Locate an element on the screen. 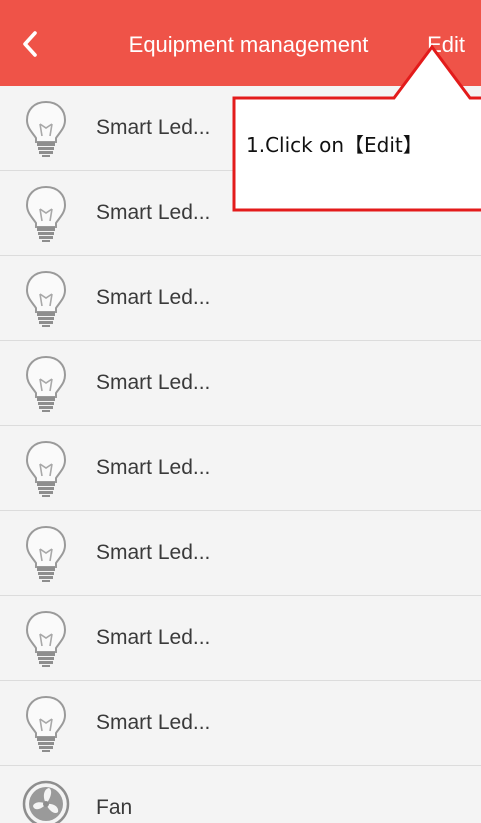  fan-icon is located at coordinates (46, 801).